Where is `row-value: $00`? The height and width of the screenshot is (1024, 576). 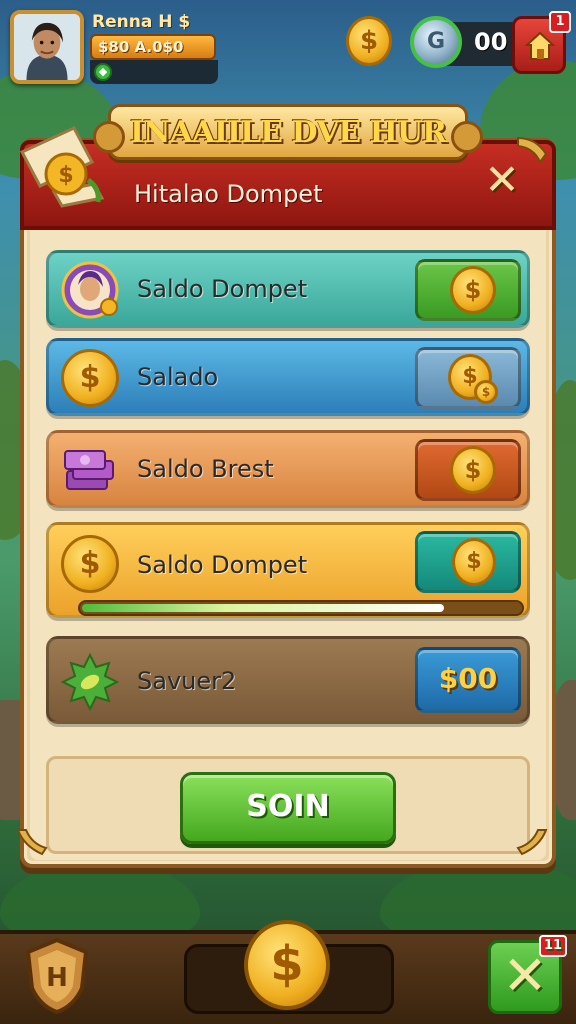 row-value: $00 is located at coordinates (468, 678).